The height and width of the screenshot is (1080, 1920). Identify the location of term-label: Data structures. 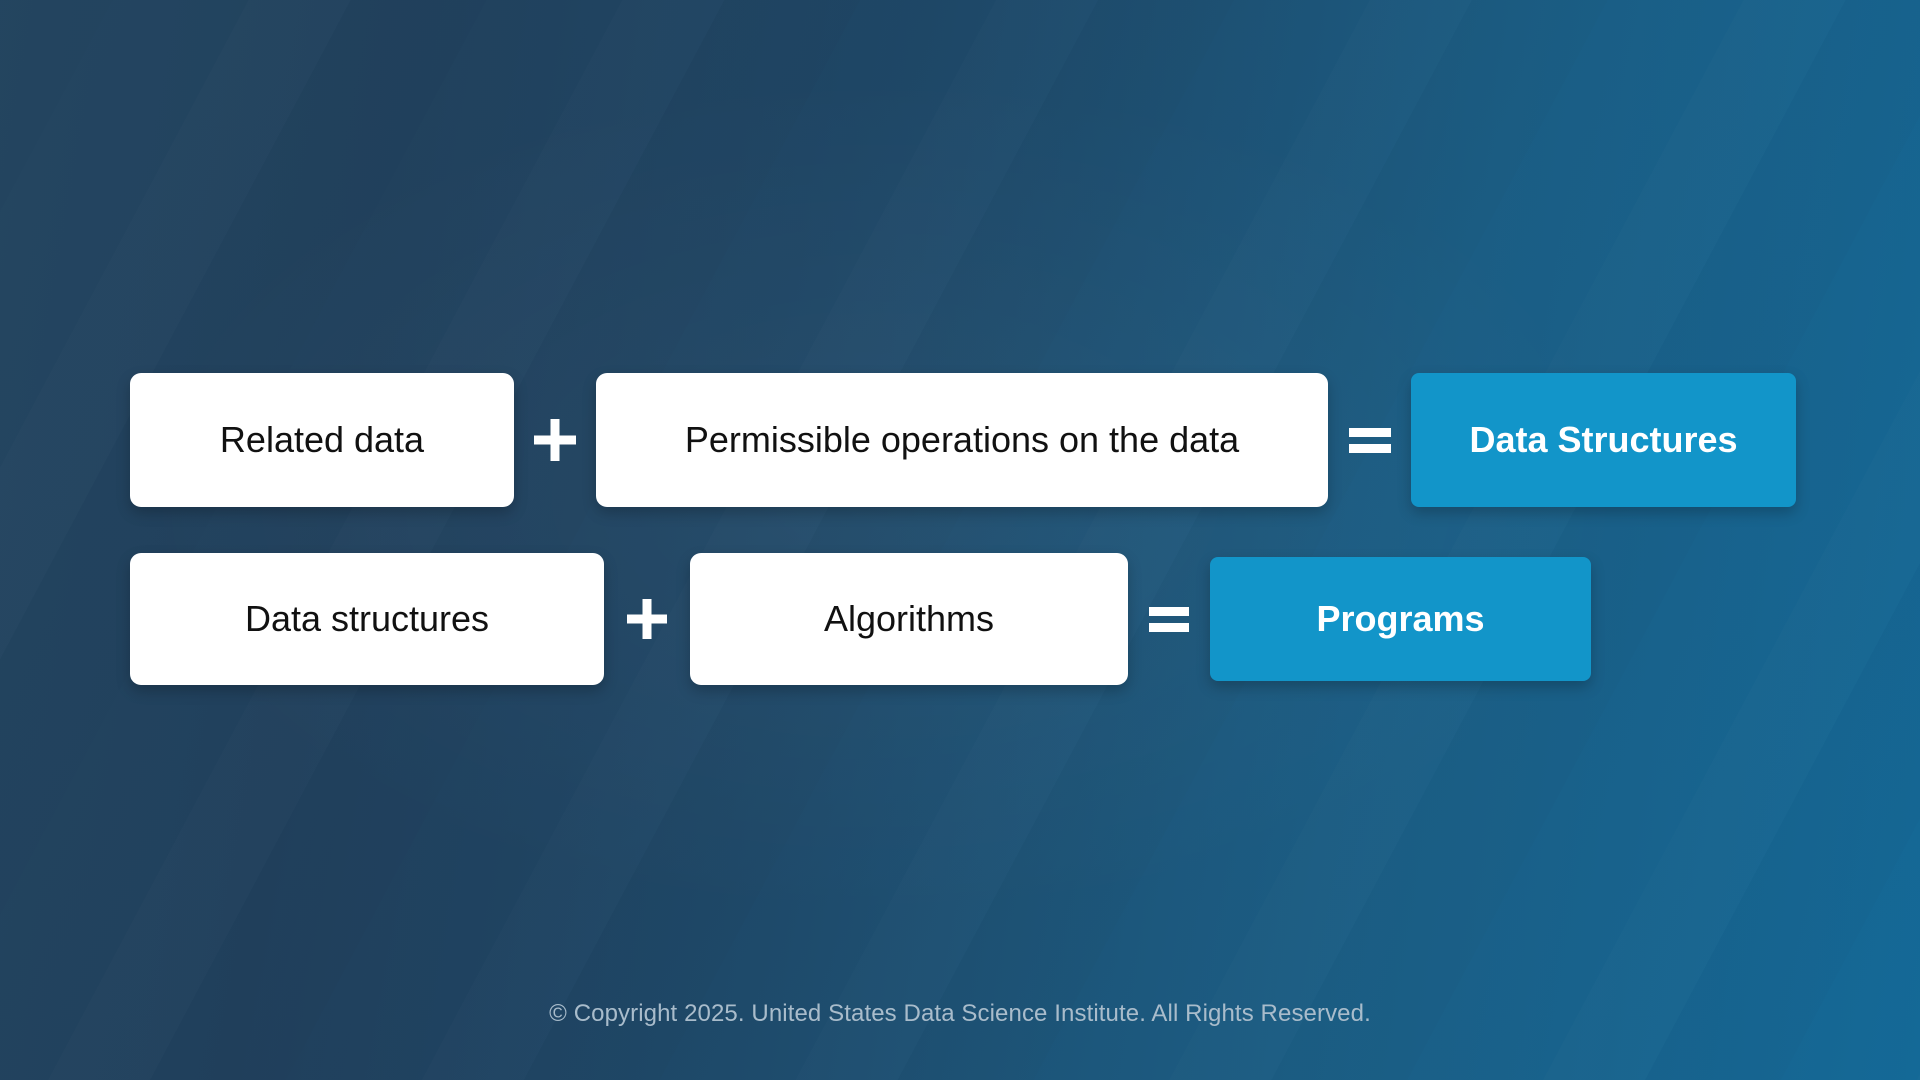
(367, 618).